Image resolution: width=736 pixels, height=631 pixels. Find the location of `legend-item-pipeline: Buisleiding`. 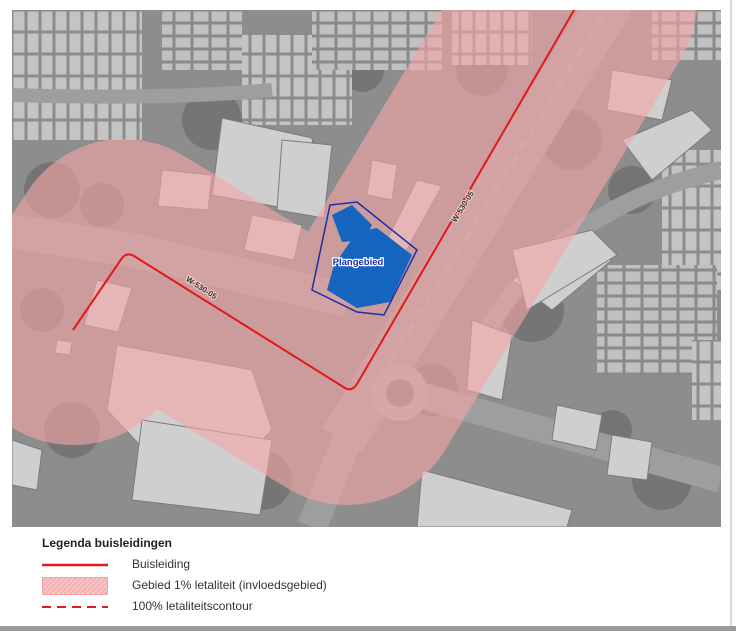

legend-item-pipeline: Buisleiding is located at coordinates (342, 565).